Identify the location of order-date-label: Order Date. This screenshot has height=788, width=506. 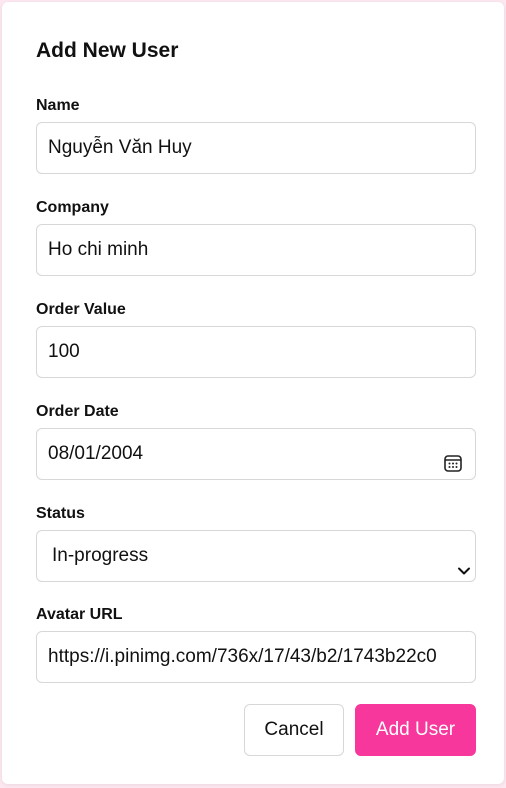
(77, 411).